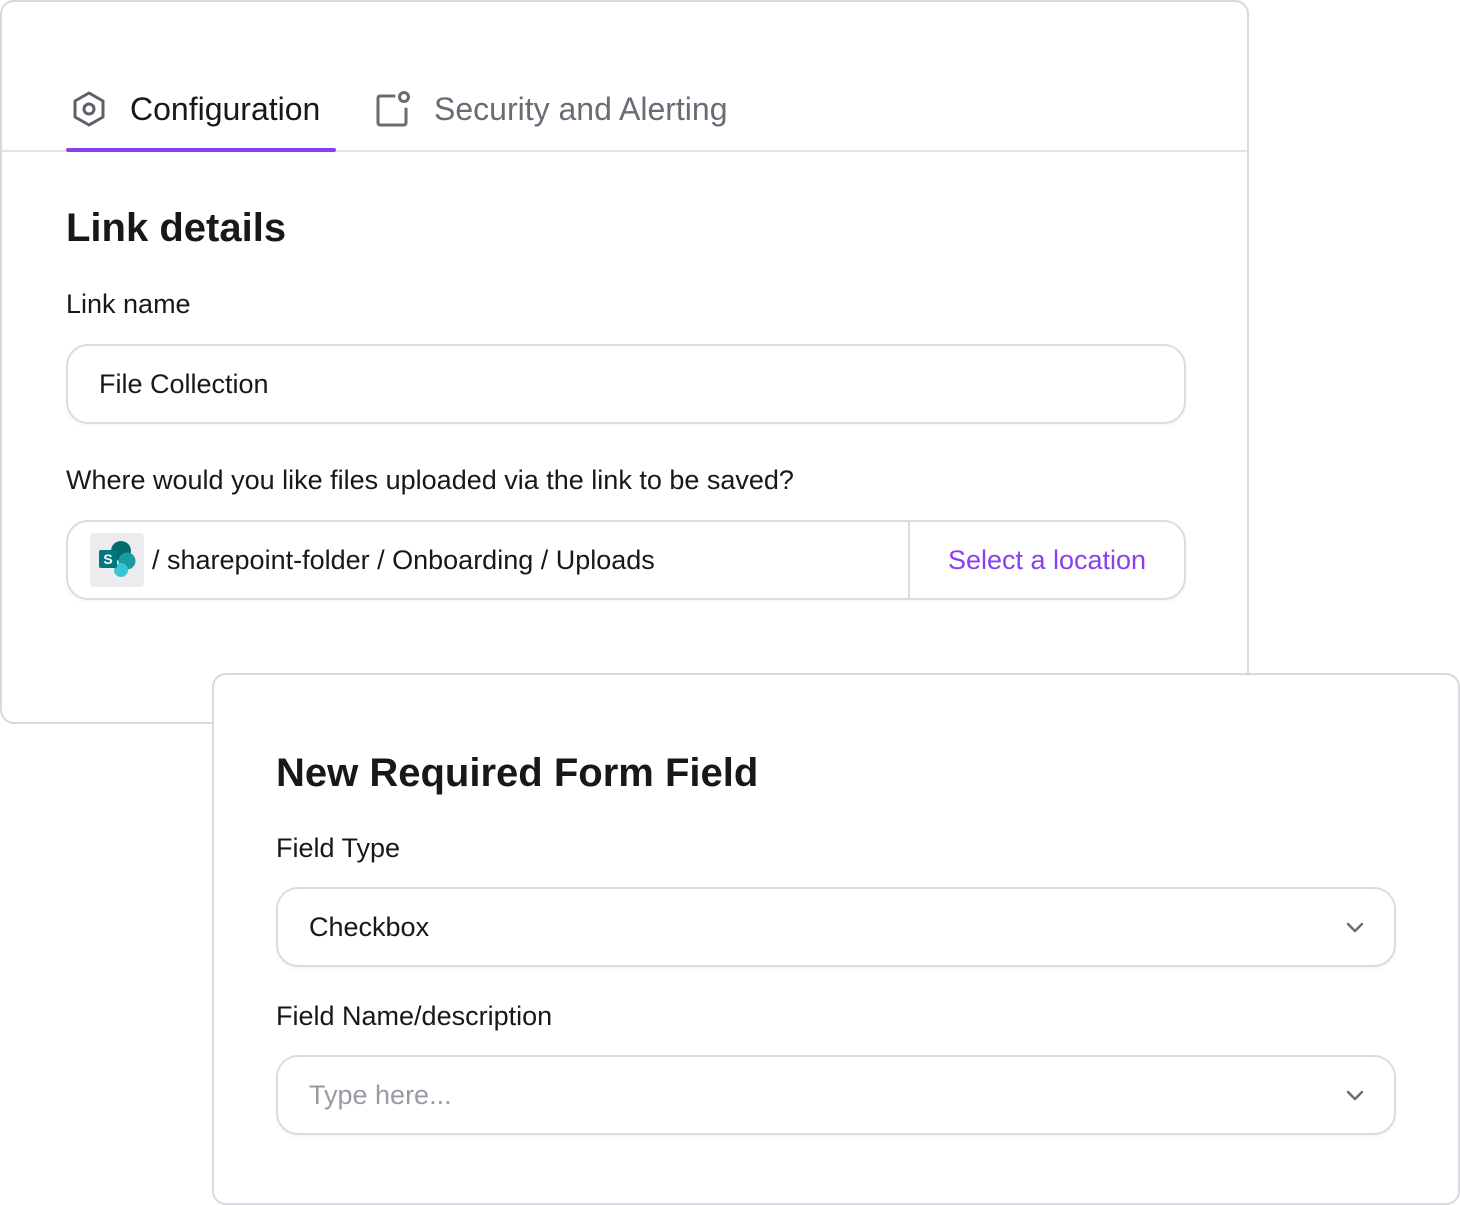 Image resolution: width=1460 pixels, height=1205 pixels. I want to click on tab-configuration: Configuration, so click(201, 117).